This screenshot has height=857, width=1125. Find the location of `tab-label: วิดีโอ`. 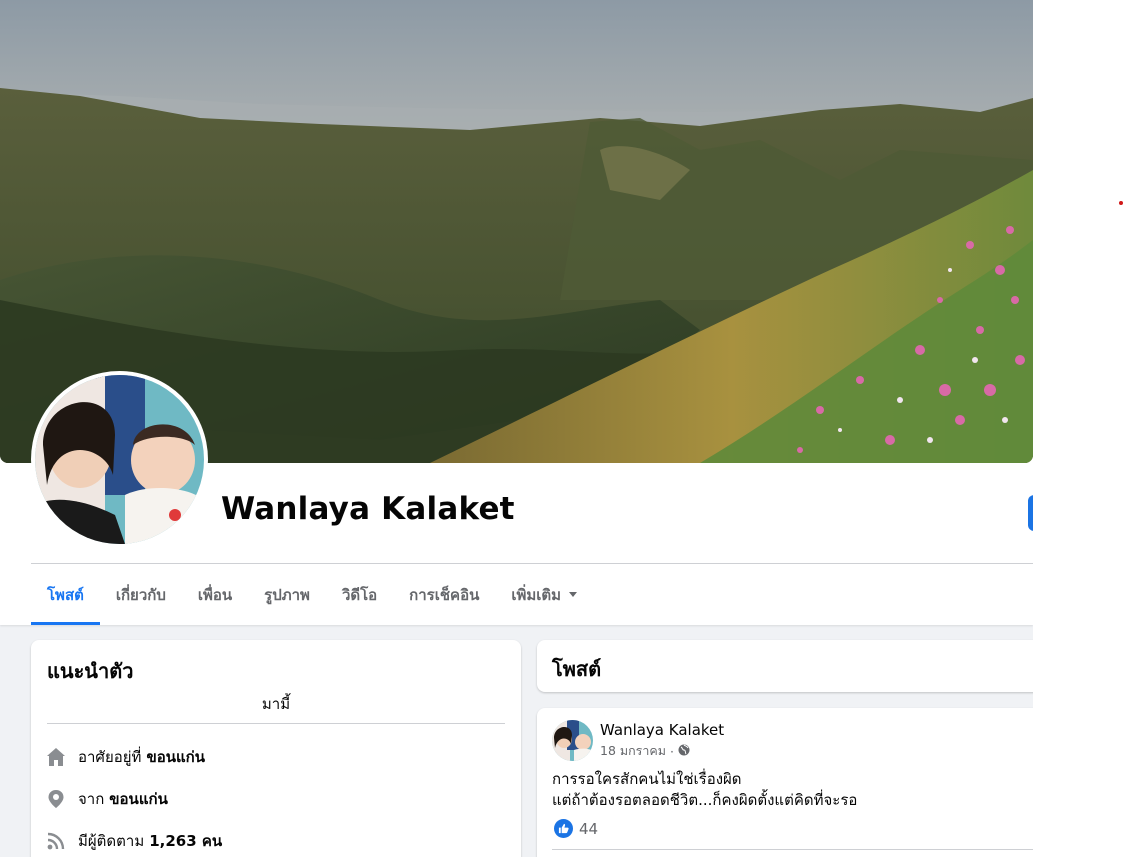

tab-label: วิดีโอ is located at coordinates (359, 594).